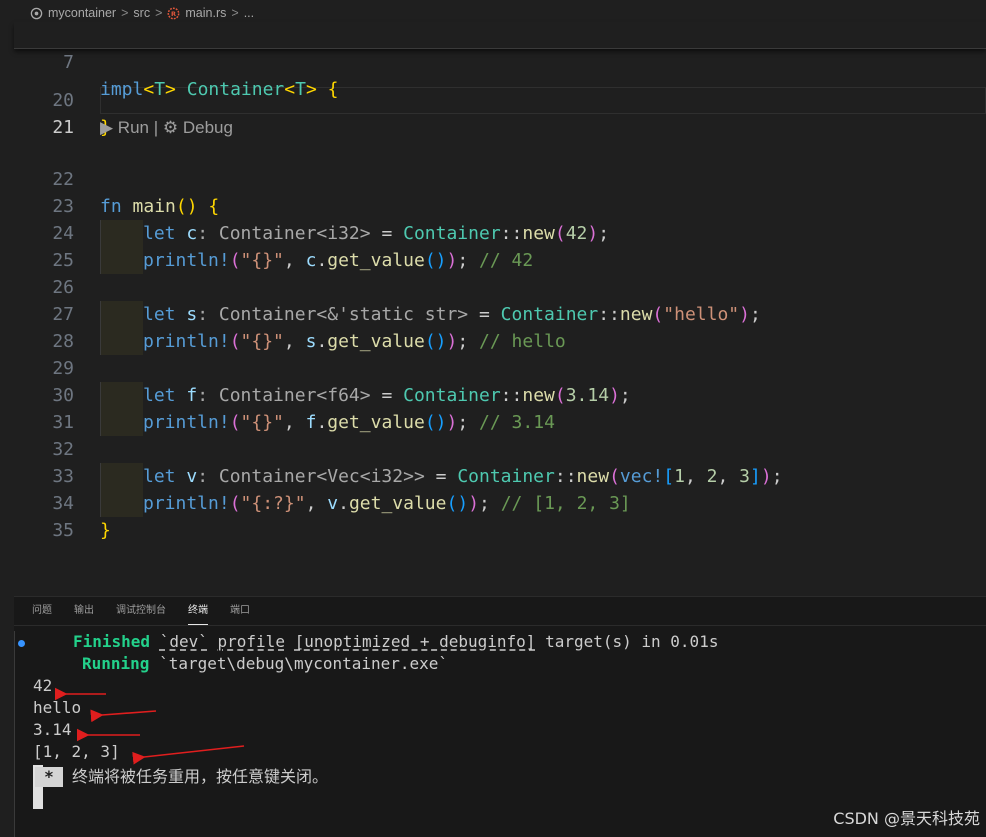 Image resolution: width=986 pixels, height=837 pixels. Describe the element at coordinates (109, 127) in the screenshot. I see `play-icon: ▶` at that location.